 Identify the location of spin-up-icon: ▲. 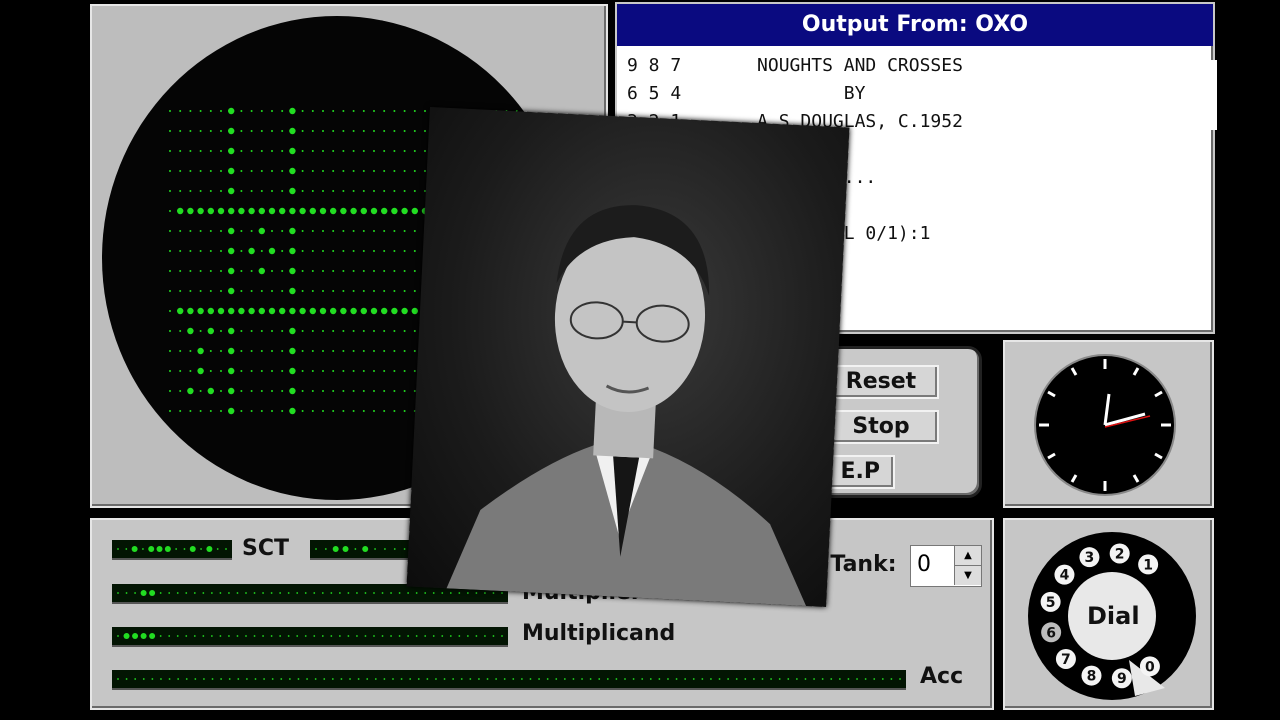
(967, 556).